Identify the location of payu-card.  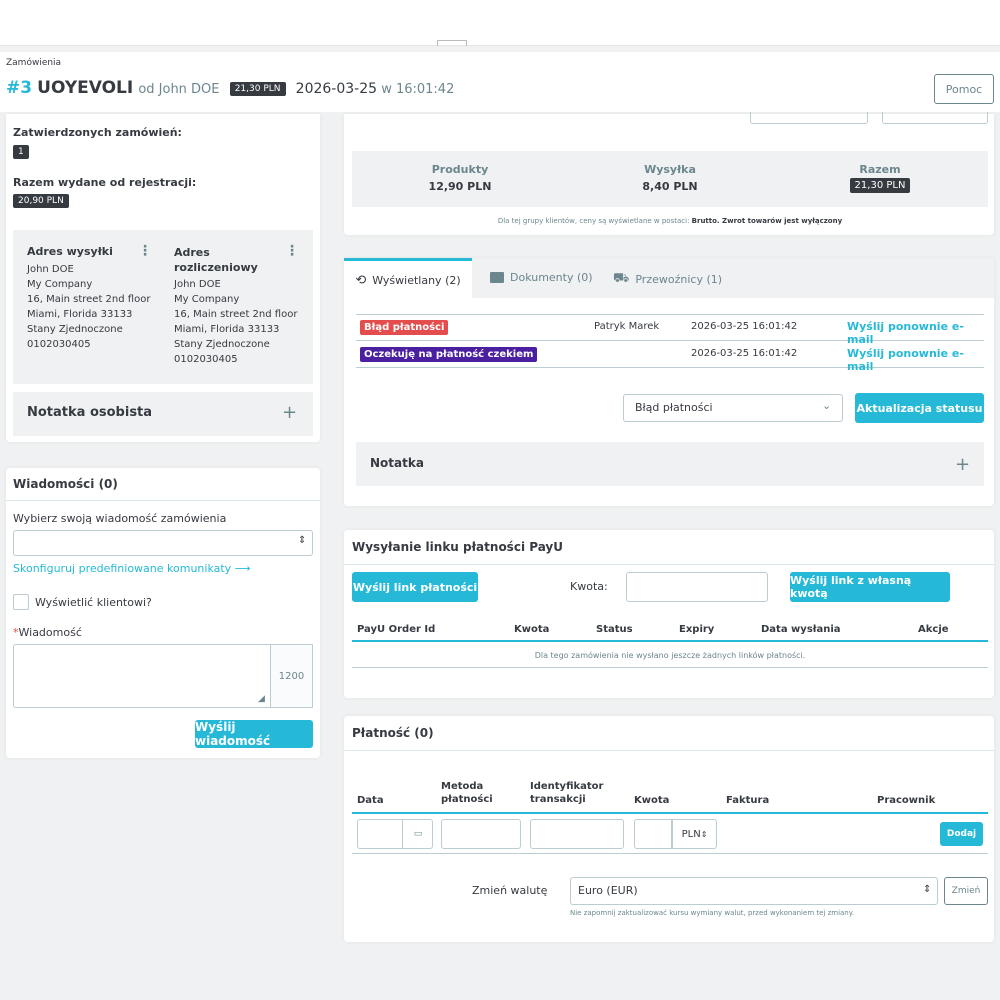
(669, 614).